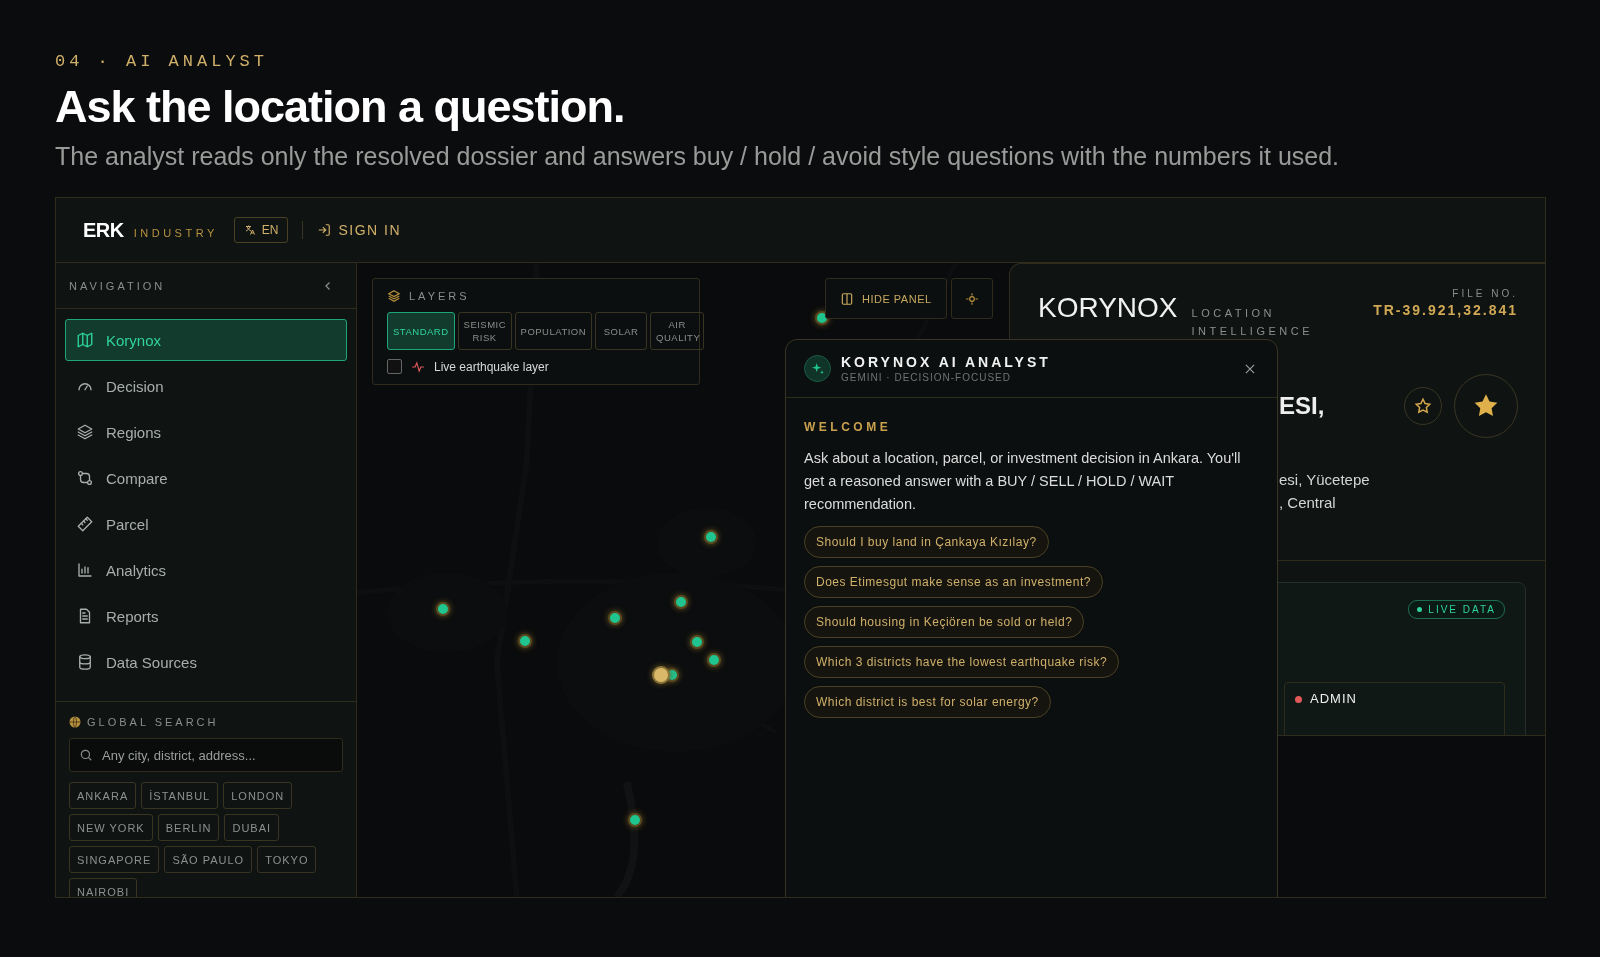 This screenshot has height=957, width=1600. What do you see at coordinates (206, 340) in the screenshot?
I see `nav-item: Korynox` at bounding box center [206, 340].